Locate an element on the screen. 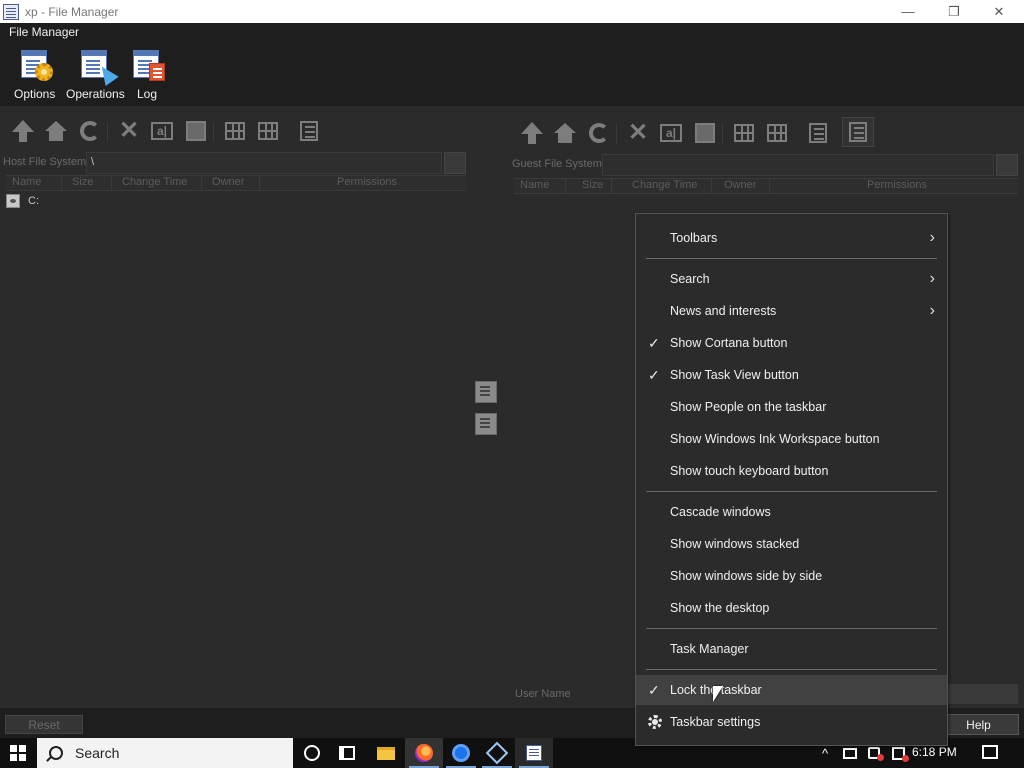 The width and height of the screenshot is (1024, 768). task-view-button is located at coordinates (347, 753).